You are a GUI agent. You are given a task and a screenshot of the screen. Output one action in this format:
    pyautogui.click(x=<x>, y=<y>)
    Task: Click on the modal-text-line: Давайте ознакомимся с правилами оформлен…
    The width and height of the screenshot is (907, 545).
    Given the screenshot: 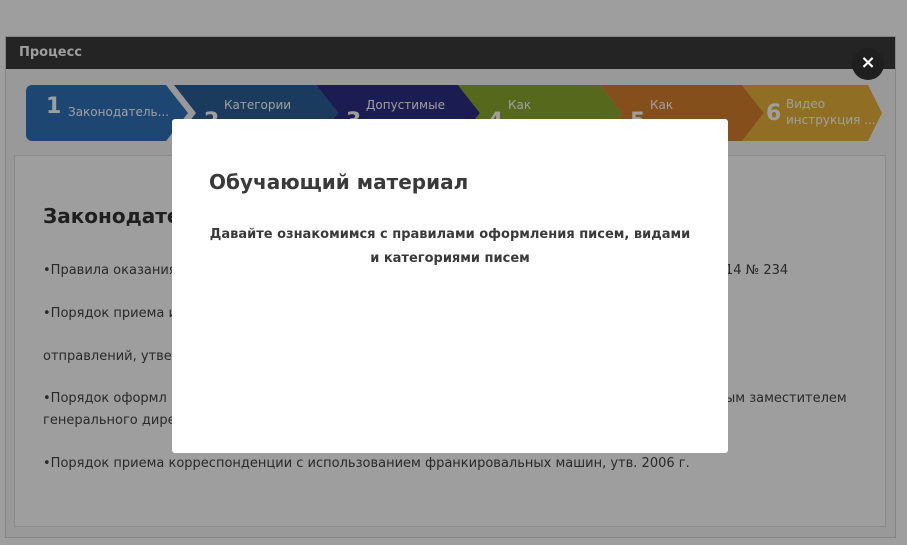 What is the action you would take?
    pyautogui.click(x=450, y=234)
    